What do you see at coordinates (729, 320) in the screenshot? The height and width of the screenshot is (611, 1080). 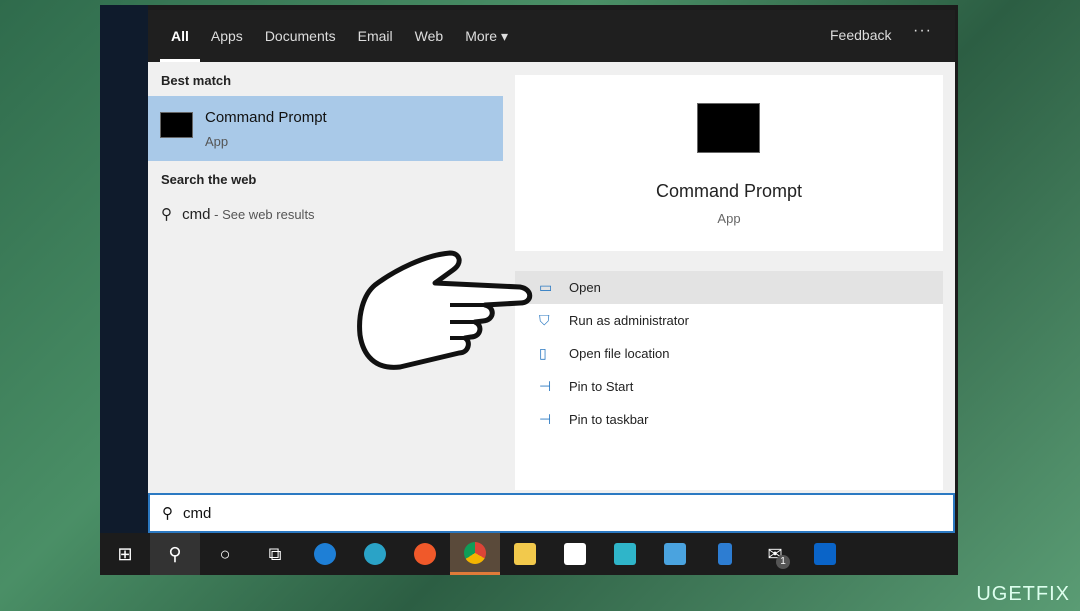 I see `action-run-as-admin: ⛉ Run as administrator` at bounding box center [729, 320].